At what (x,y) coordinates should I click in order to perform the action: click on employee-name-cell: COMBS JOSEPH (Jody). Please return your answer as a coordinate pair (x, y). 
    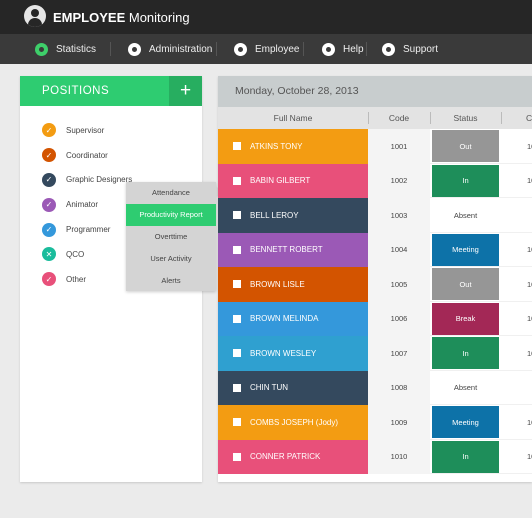
    Looking at the image, I should click on (293, 422).